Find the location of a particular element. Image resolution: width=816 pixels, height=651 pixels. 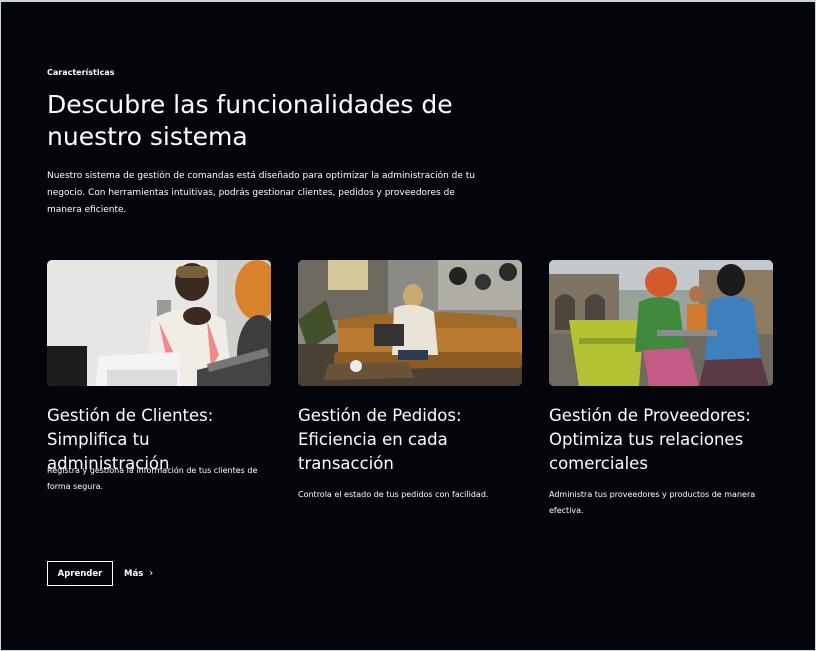

learn-button: Aprender is located at coordinates (80, 573).